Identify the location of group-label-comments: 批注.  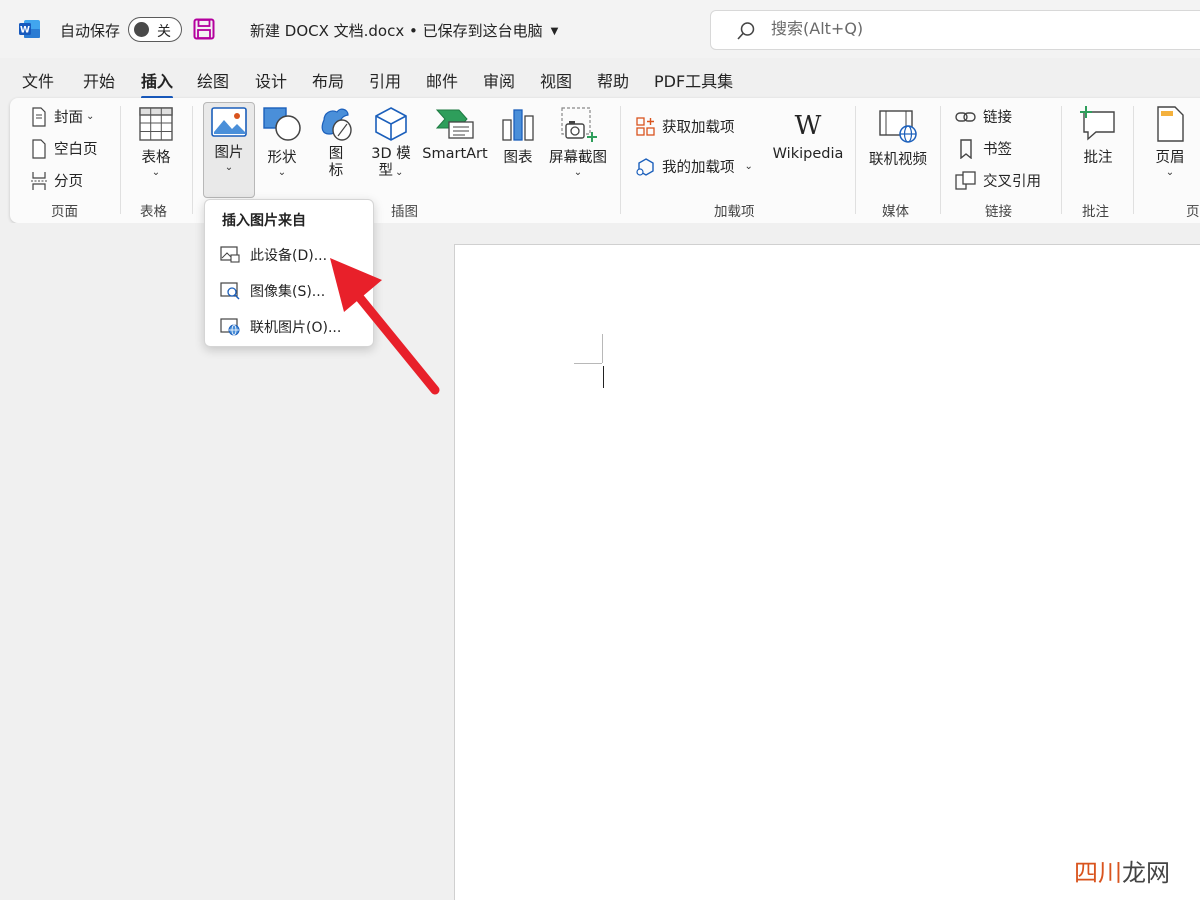
(1095, 212).